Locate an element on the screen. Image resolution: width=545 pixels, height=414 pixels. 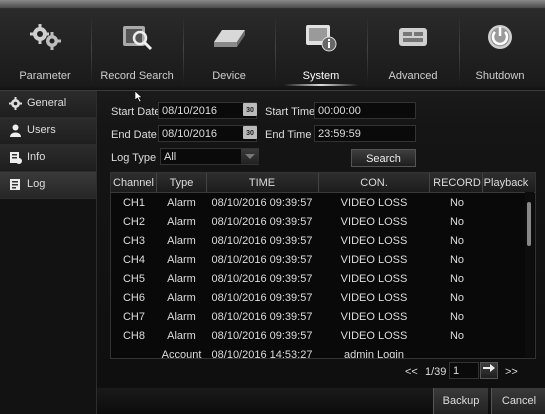
tab-record-search: Record Search is located at coordinates (137, 49).